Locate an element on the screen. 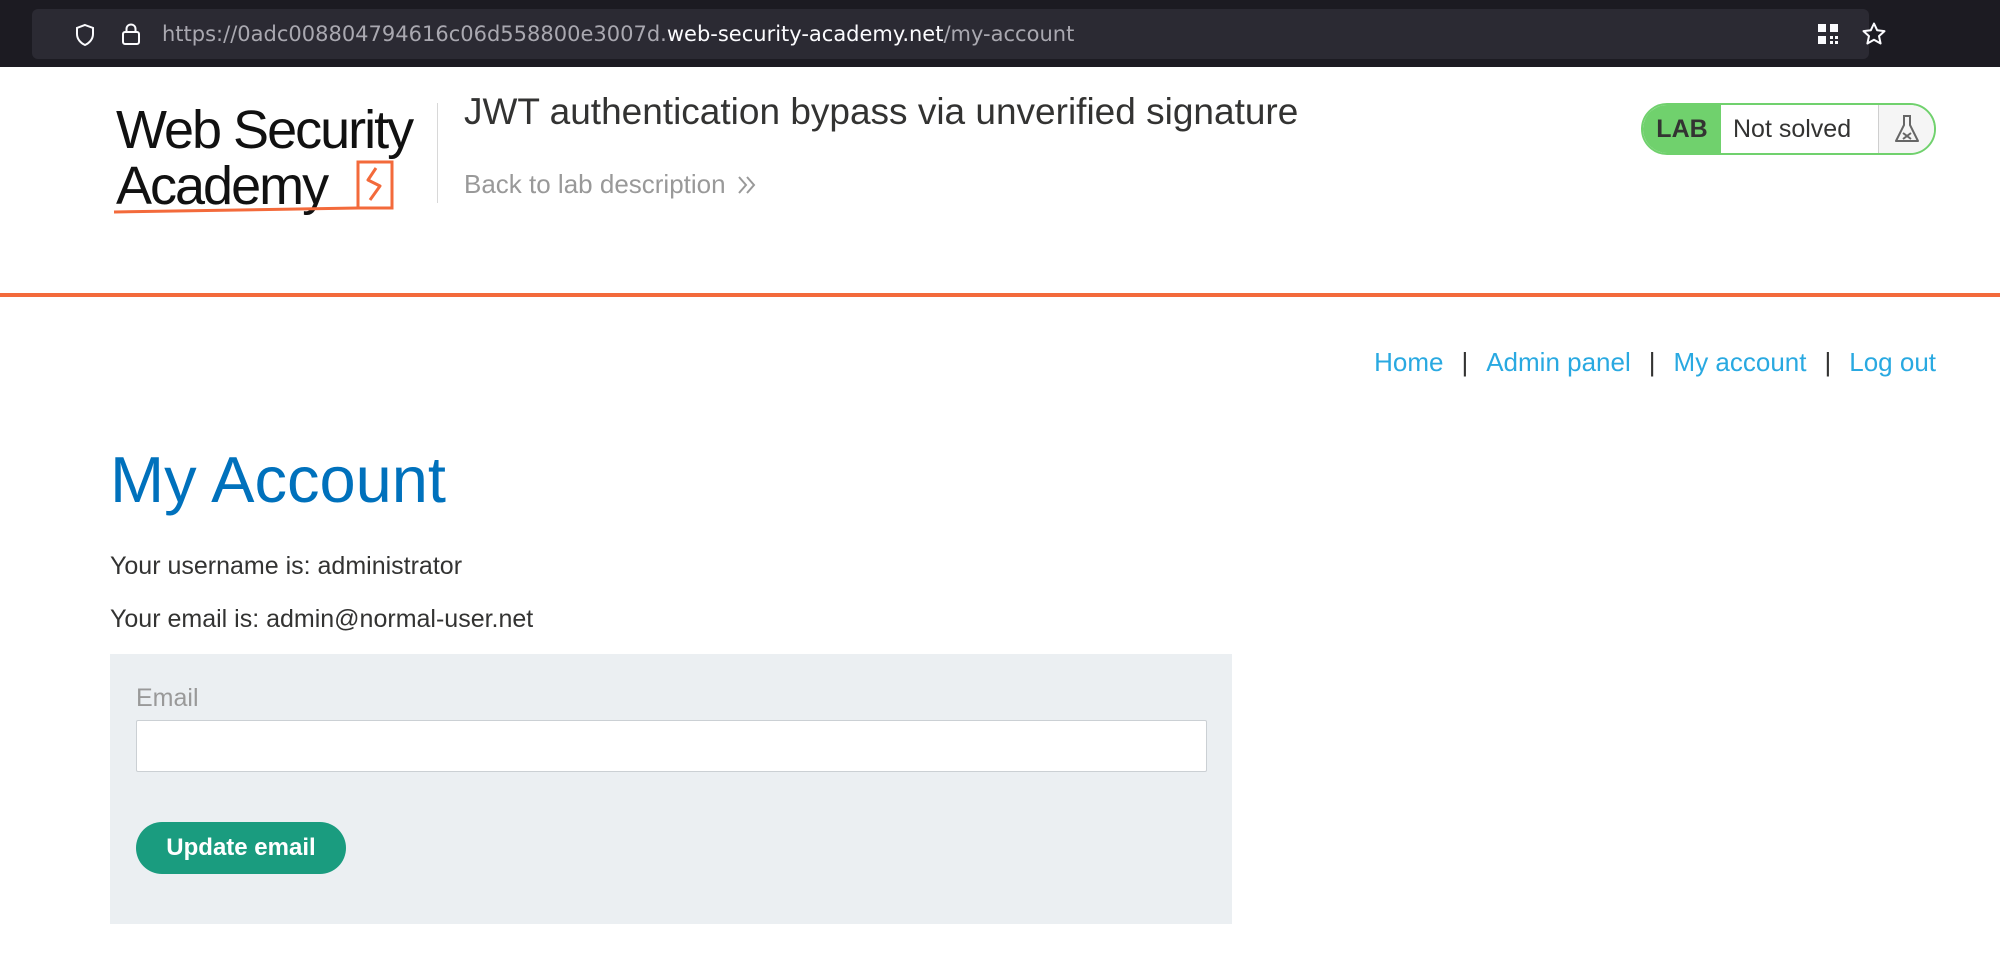 Image resolution: width=2000 pixels, height=967 pixels. lab-status-widget: LAB Not solved is located at coordinates (1788, 129).